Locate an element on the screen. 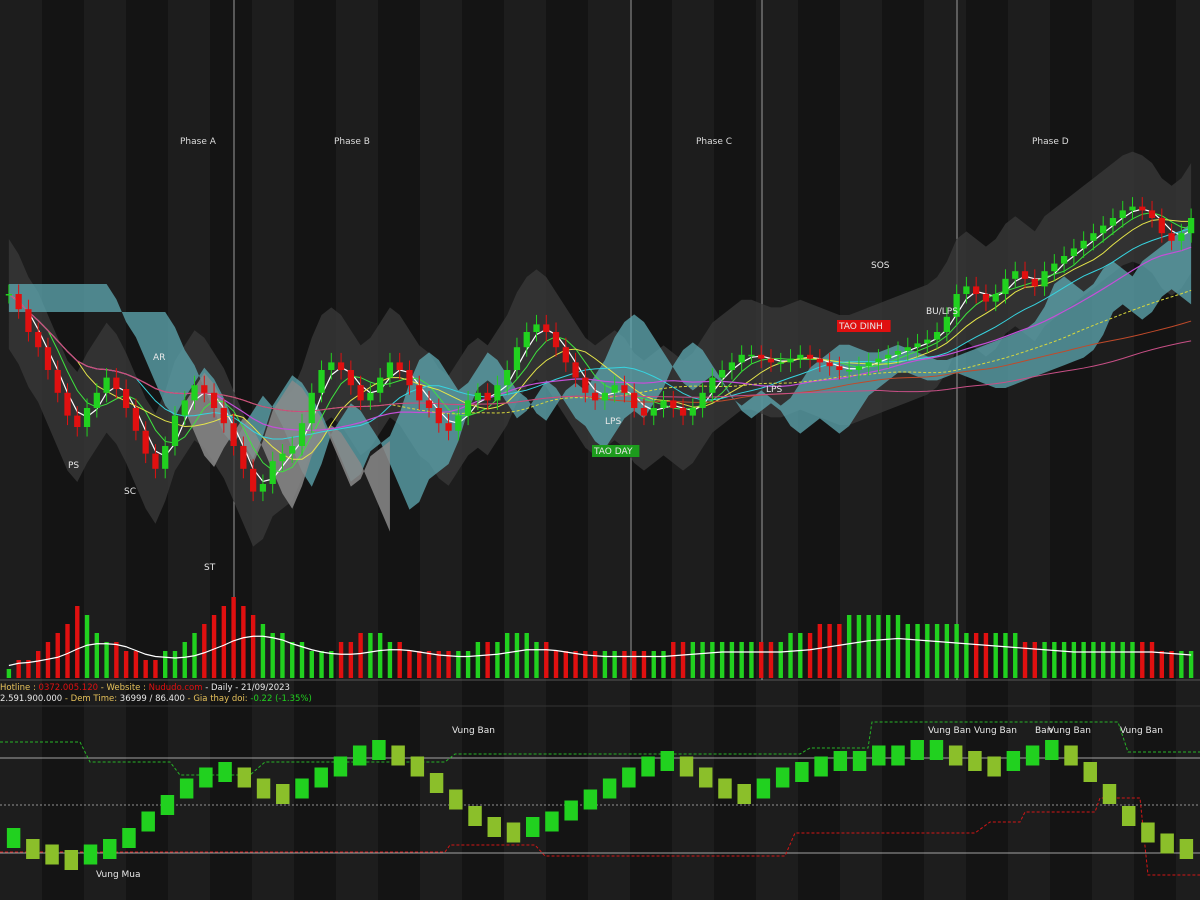 This screenshot has width=1200, height=900. price-annotation-2: AR is located at coordinates (159, 358).